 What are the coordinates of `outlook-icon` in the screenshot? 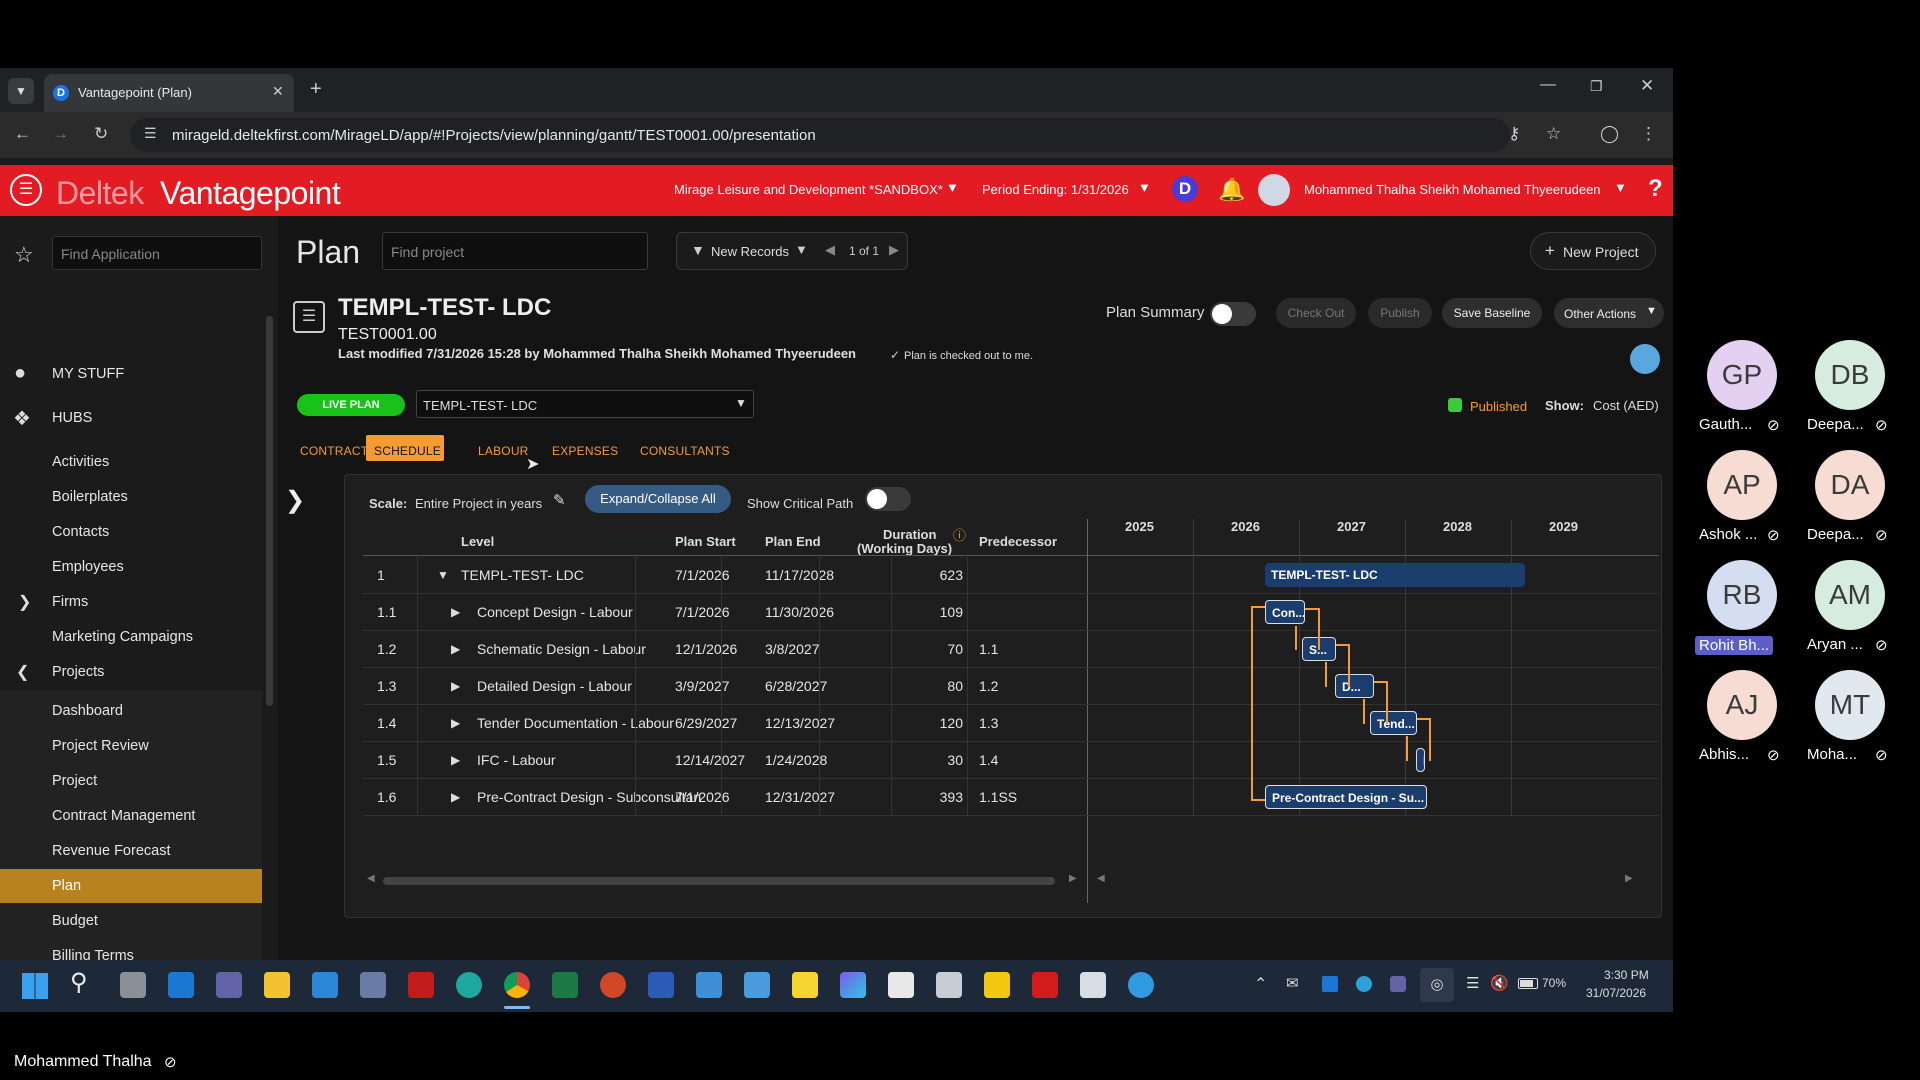 It's located at (181, 985).